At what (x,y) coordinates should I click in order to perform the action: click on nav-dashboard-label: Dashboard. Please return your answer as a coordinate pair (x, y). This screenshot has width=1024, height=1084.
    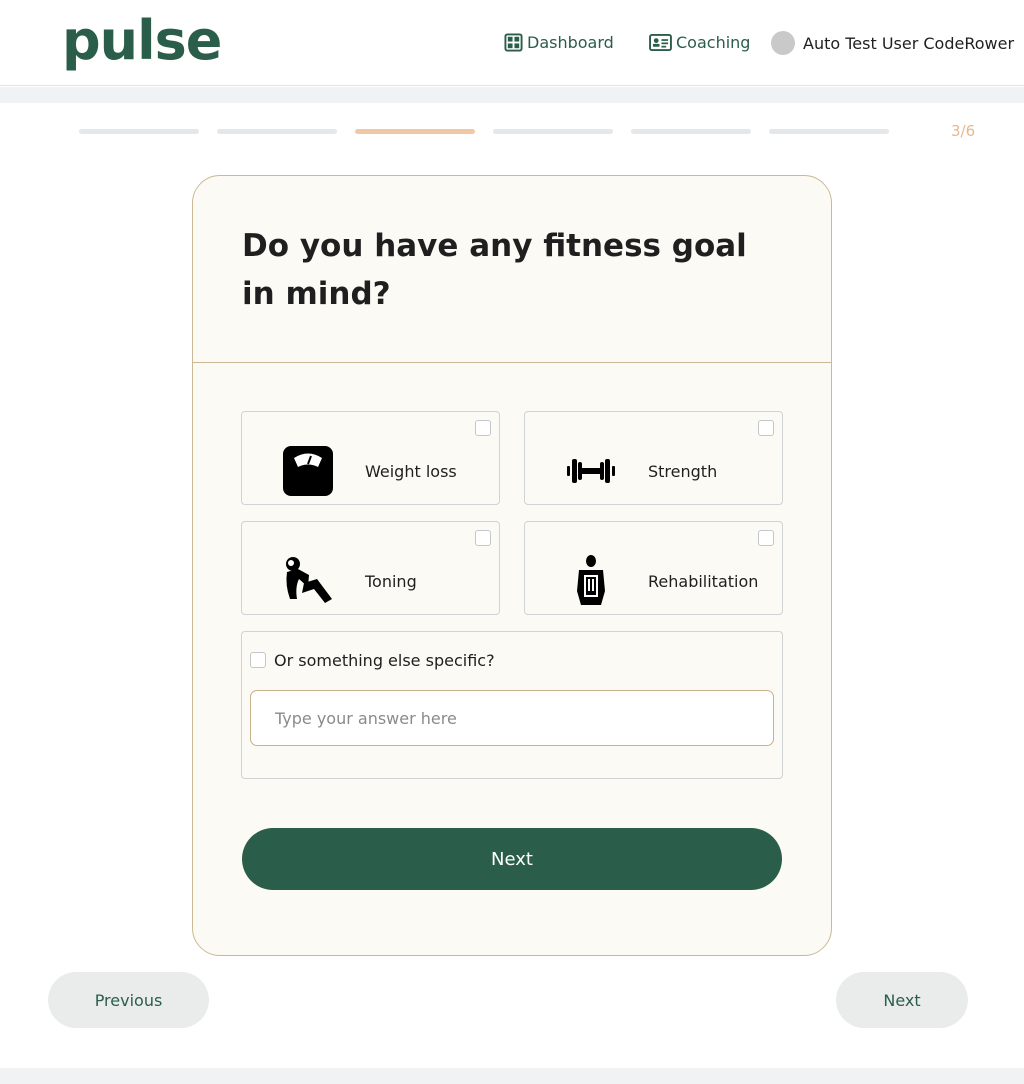
    Looking at the image, I should click on (570, 42).